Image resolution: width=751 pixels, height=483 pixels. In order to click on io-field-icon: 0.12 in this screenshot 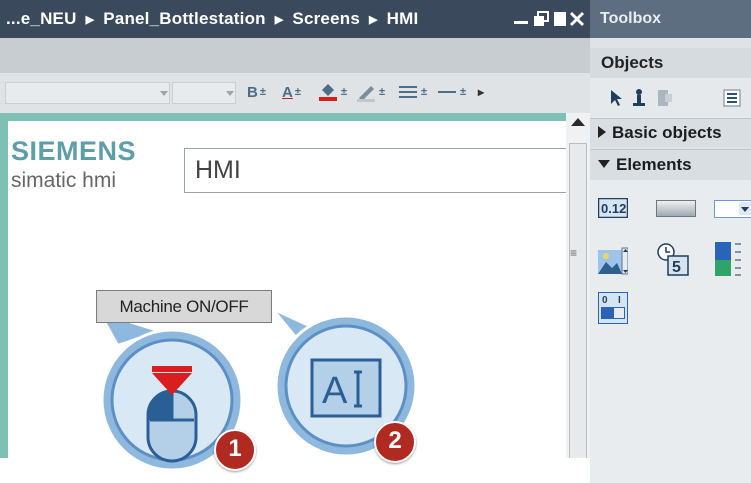, I will do `click(613, 208)`.